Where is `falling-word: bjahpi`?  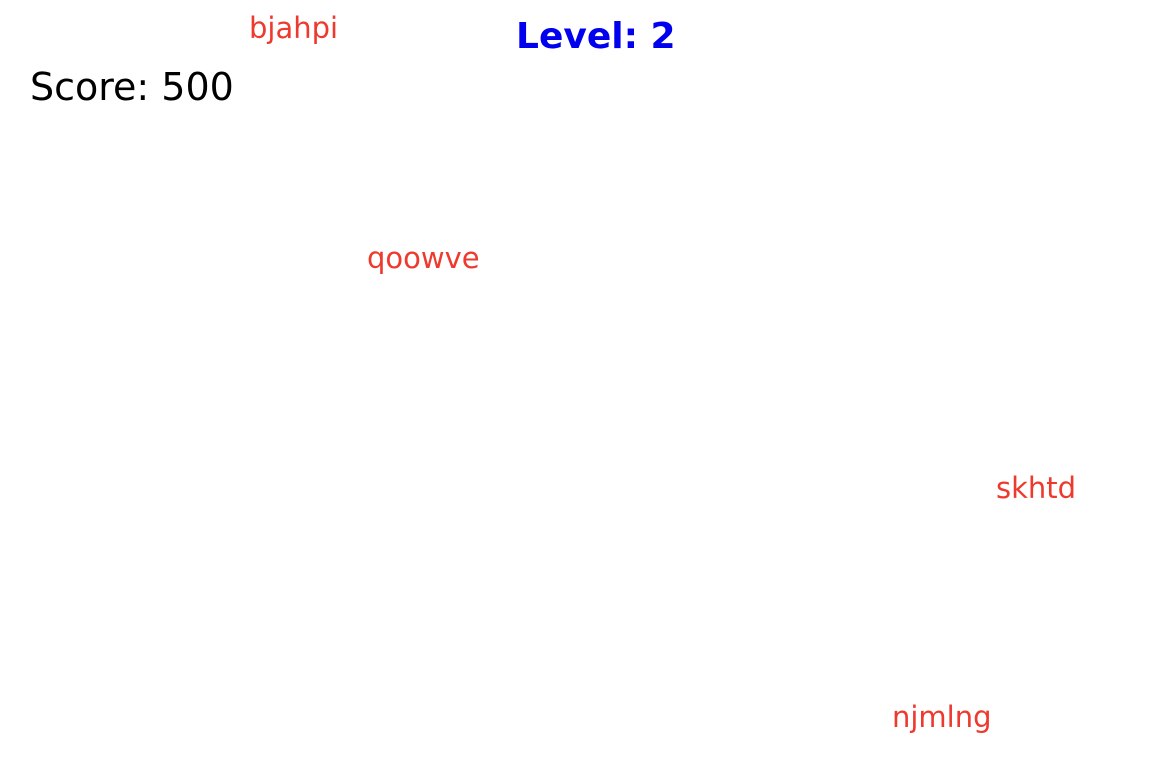 falling-word: bjahpi is located at coordinates (294, 28).